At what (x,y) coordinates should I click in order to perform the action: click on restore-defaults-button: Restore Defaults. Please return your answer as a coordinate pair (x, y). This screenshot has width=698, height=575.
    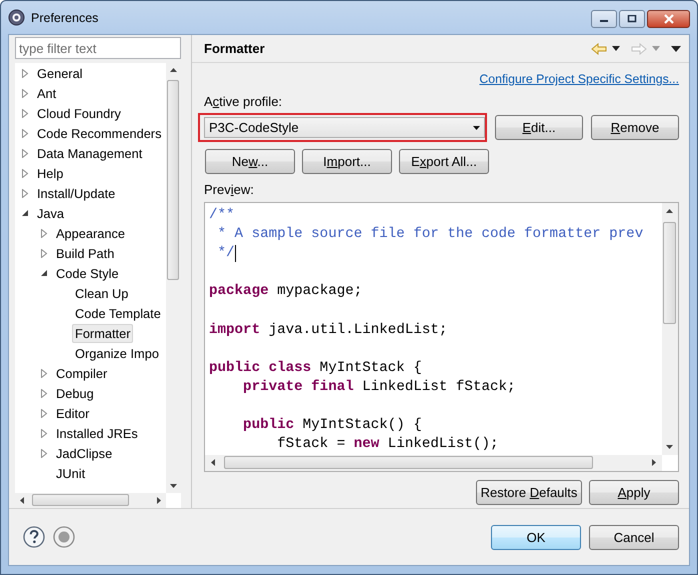
    Looking at the image, I should click on (529, 492).